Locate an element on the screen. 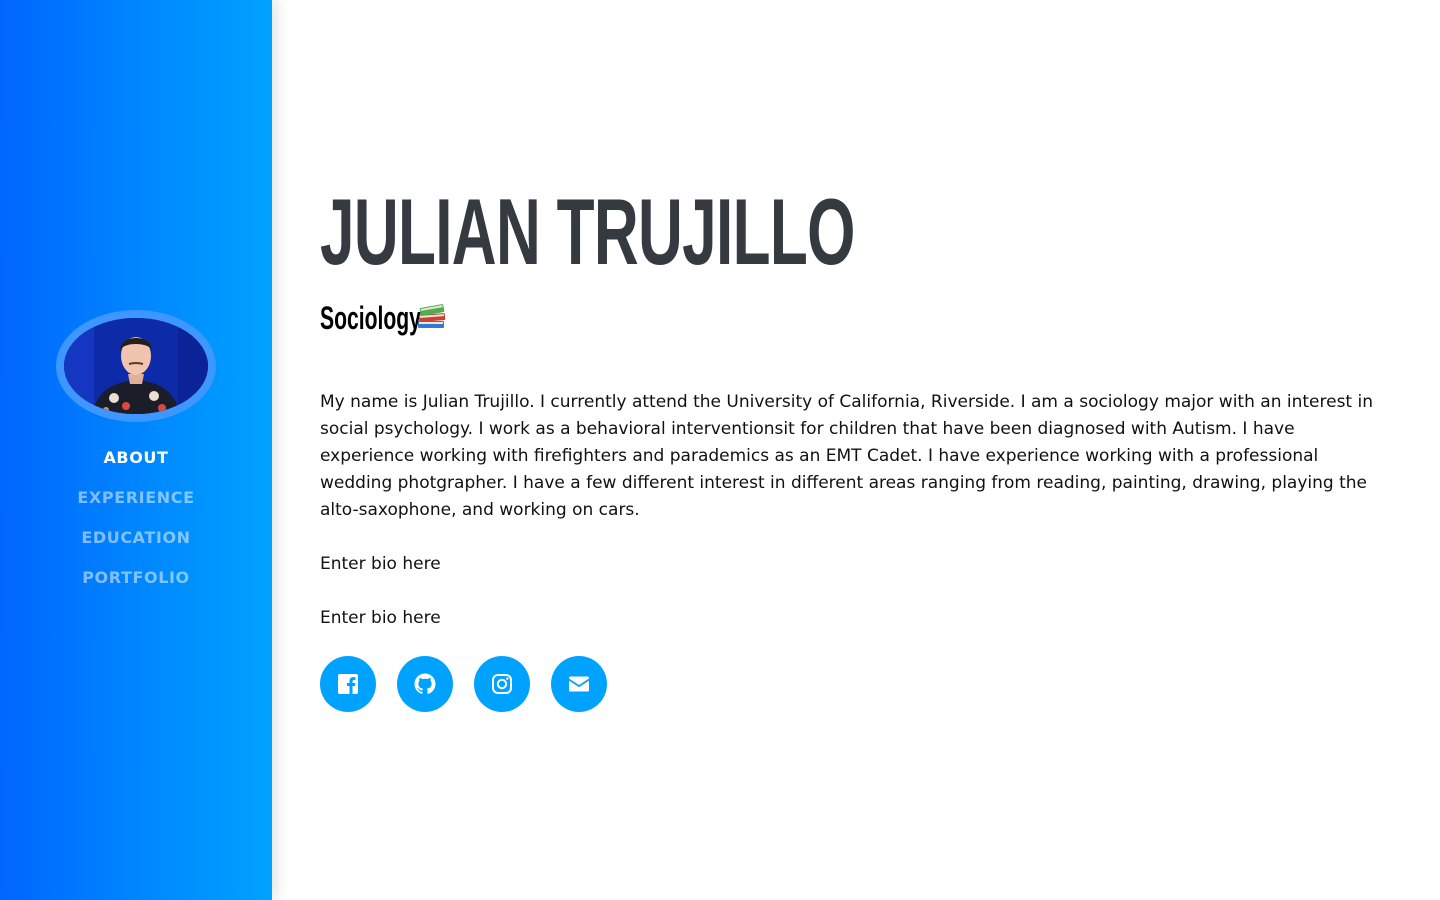  facebook-icon is located at coordinates (348, 684).